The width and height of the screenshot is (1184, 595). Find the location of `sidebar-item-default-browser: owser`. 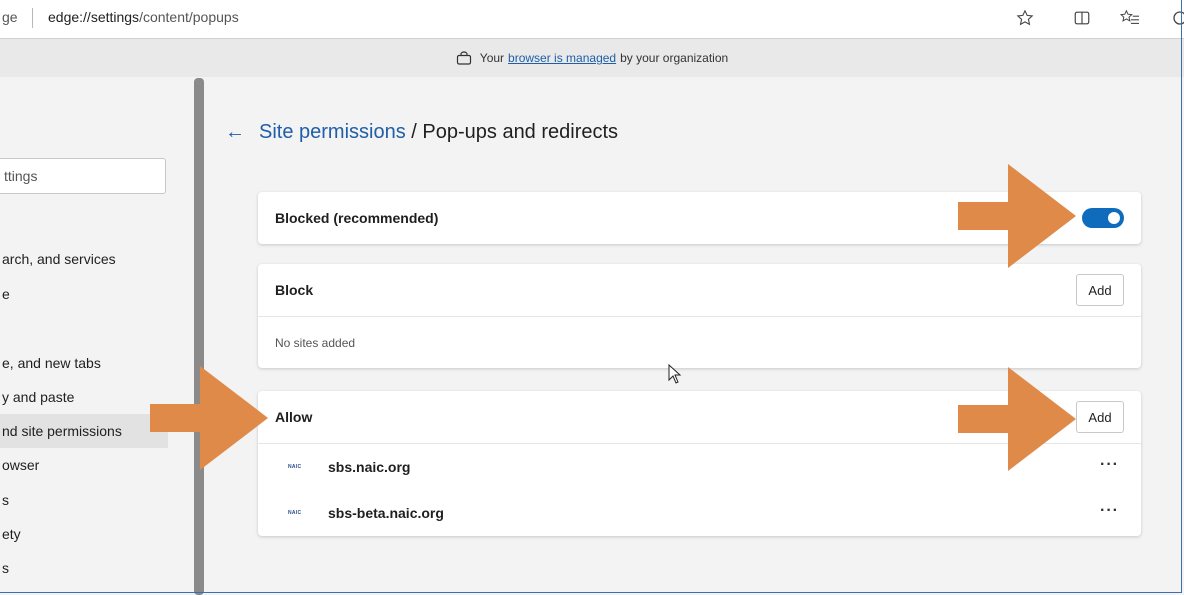

sidebar-item-default-browser: owser is located at coordinates (84, 465).